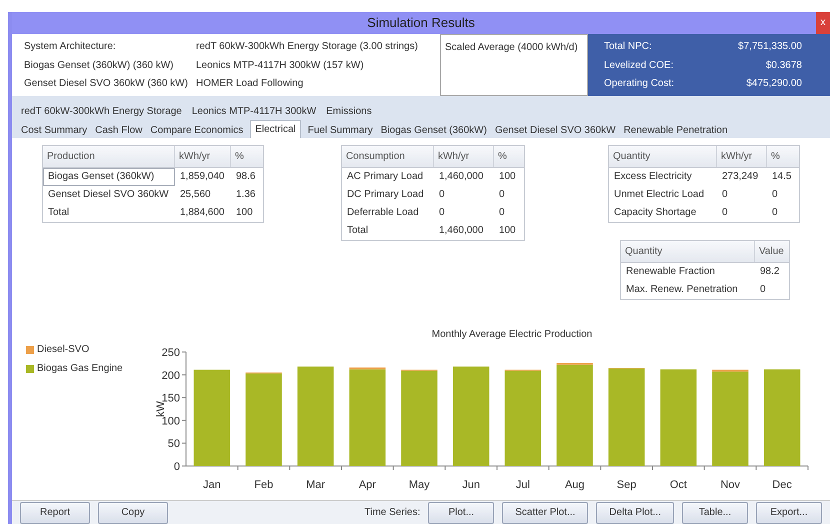  Describe the element at coordinates (781, 177) in the screenshot. I see `table-cell-text: 14.5` at that location.